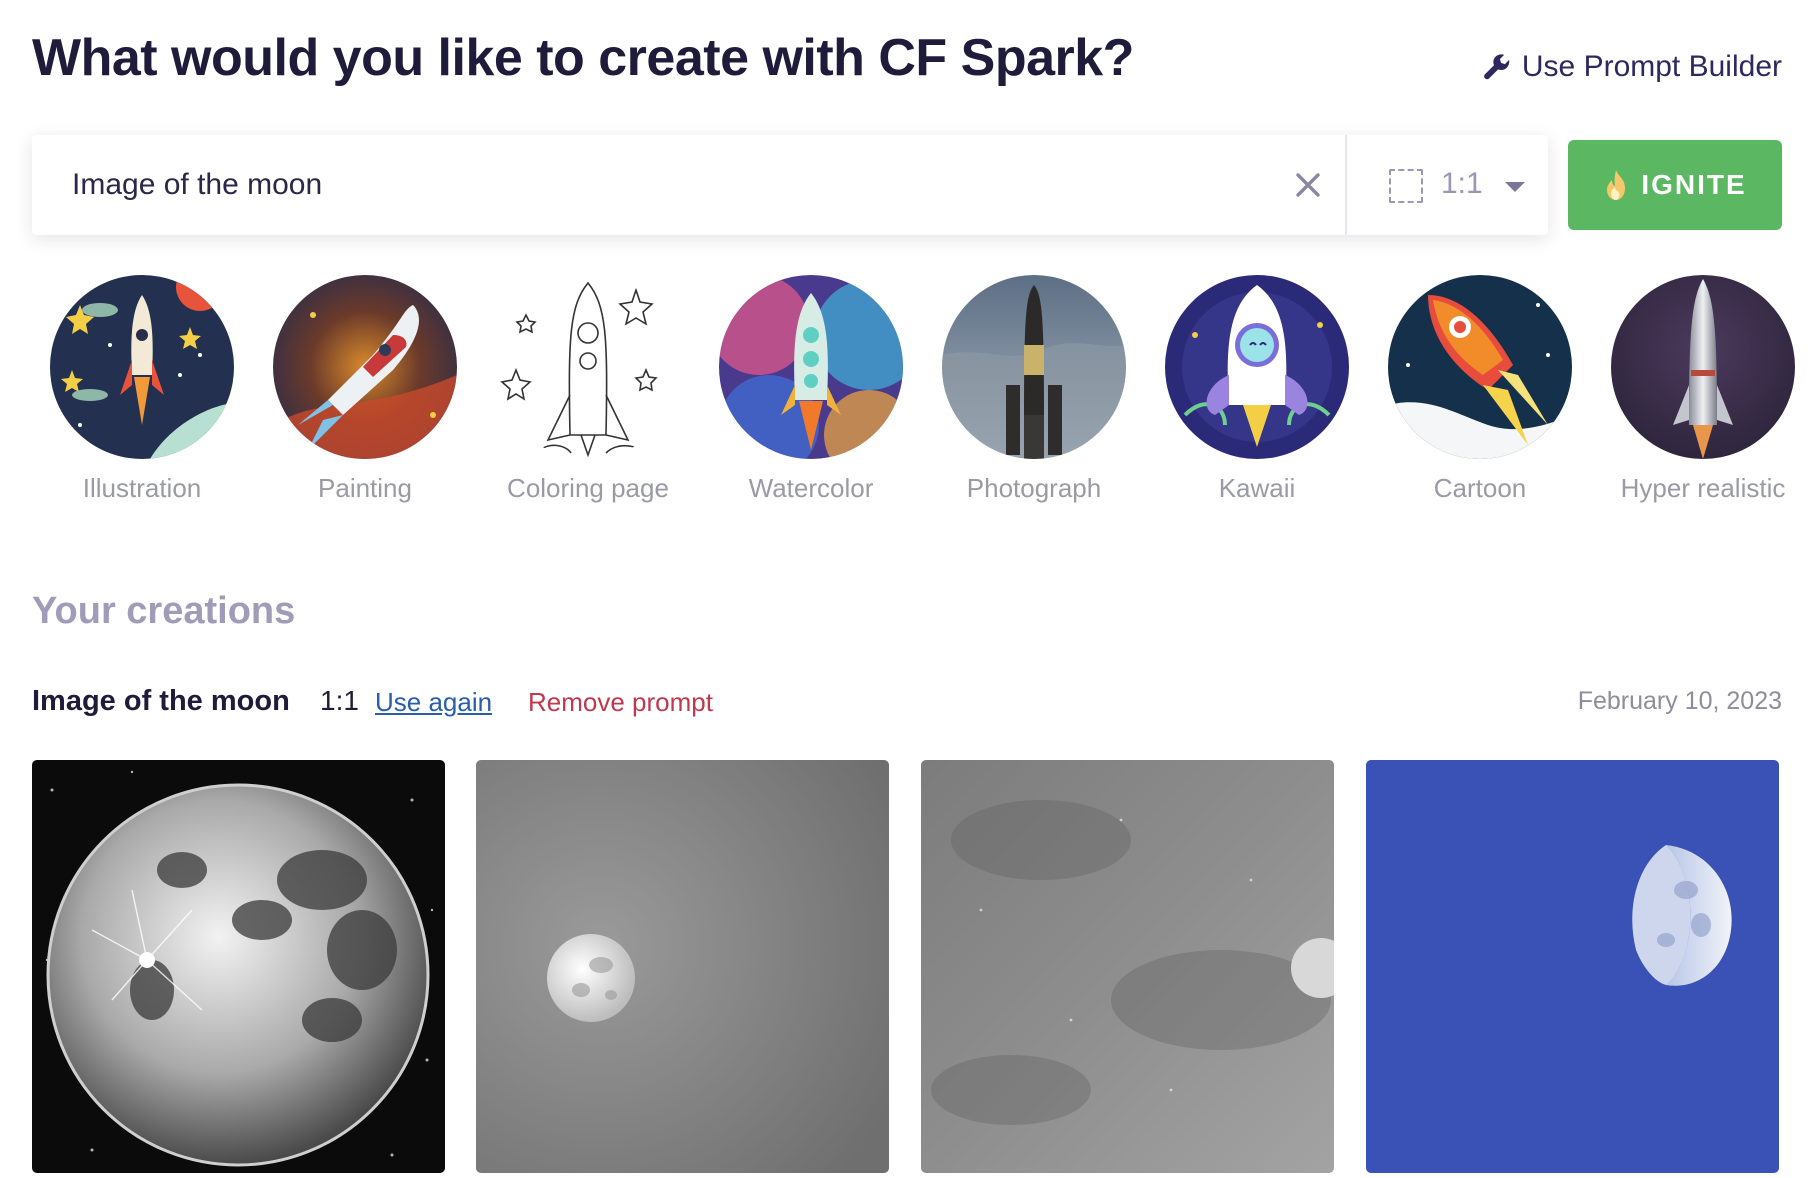 Image resolution: width=1814 pixels, height=1178 pixels. I want to click on style-label: Photograph, so click(1034, 488).